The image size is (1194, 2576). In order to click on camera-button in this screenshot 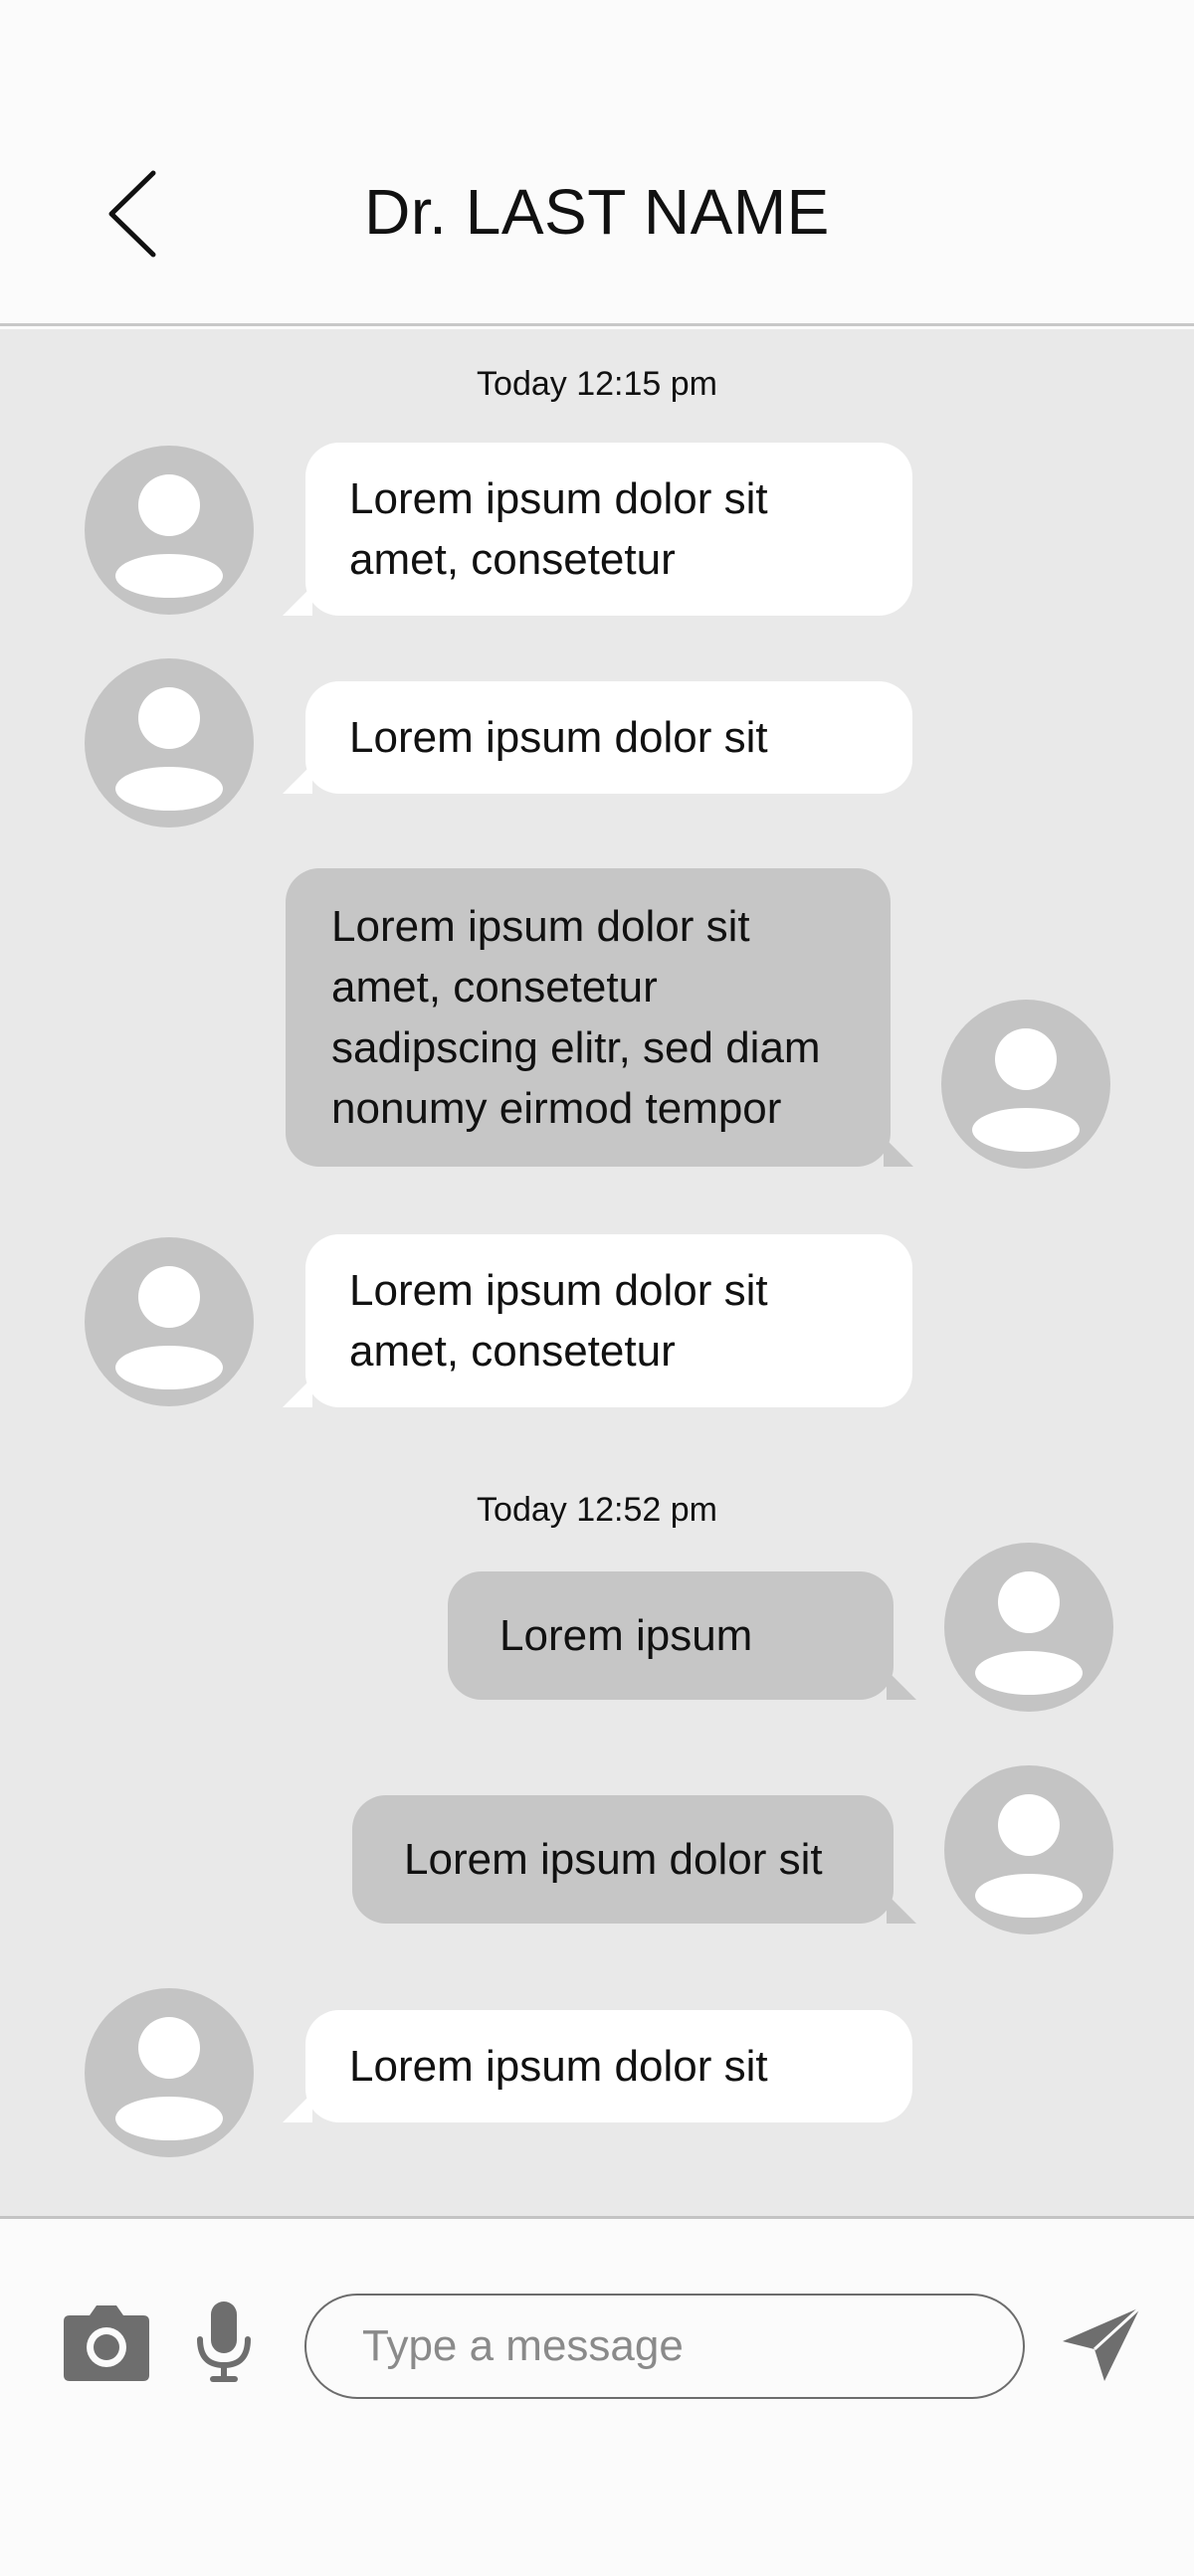, I will do `click(106, 2341)`.